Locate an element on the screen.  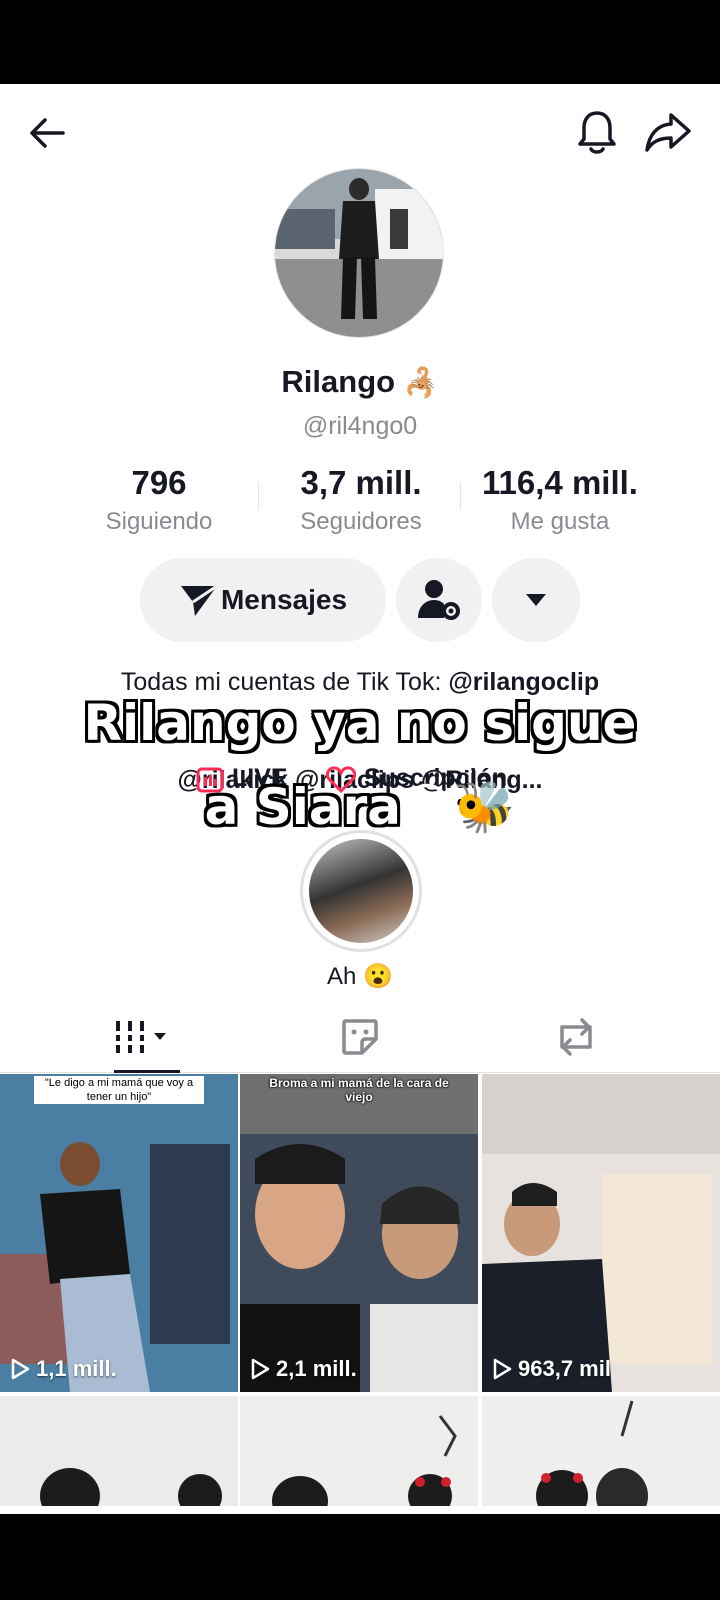
story-highlight is located at coordinates (361, 891).